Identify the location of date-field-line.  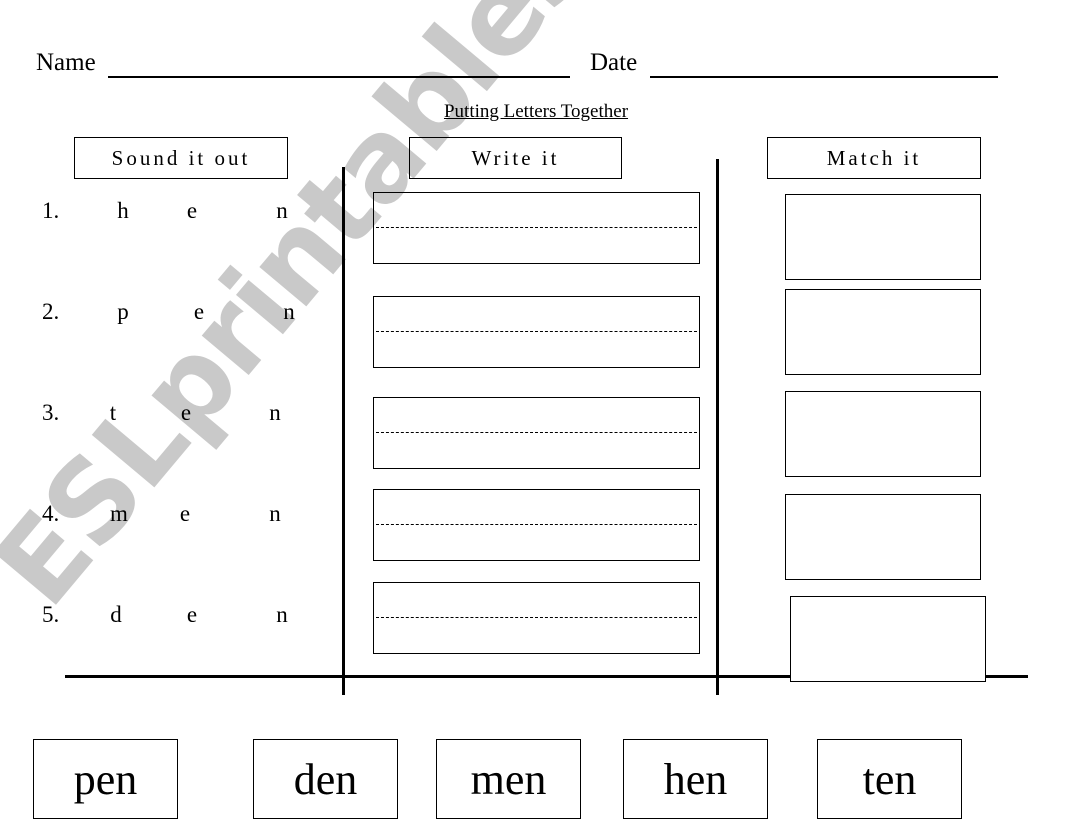
(824, 77).